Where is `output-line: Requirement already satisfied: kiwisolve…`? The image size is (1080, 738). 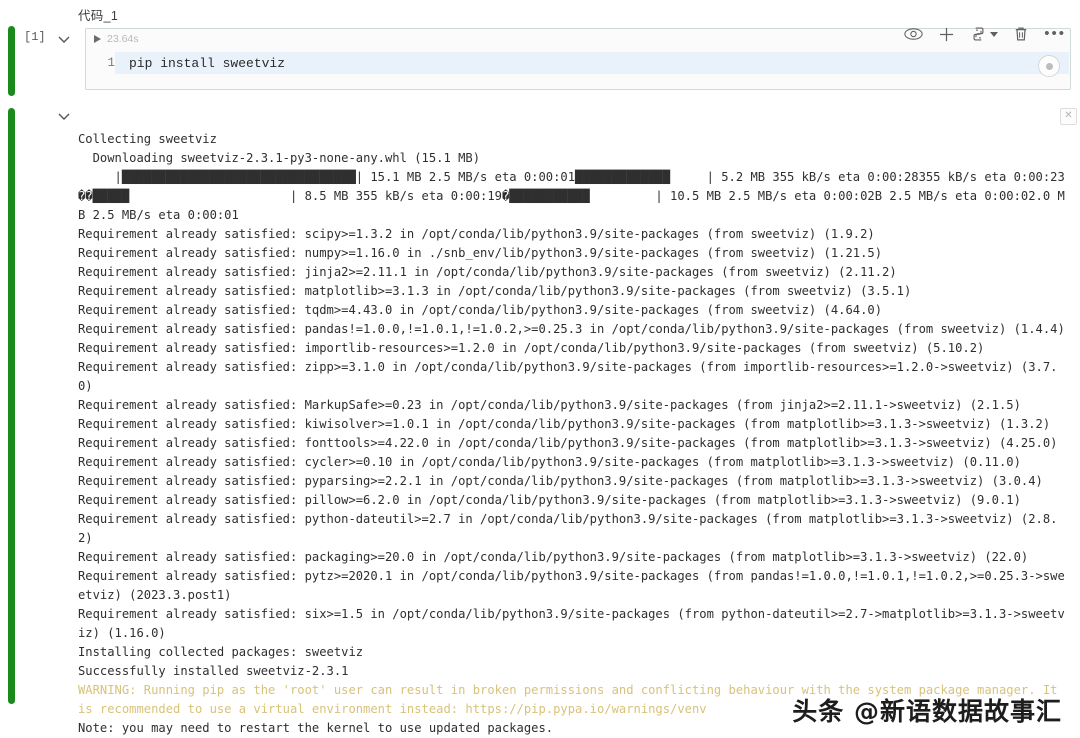
output-line: Requirement already satisfied: kiwisolve… is located at coordinates (564, 424).